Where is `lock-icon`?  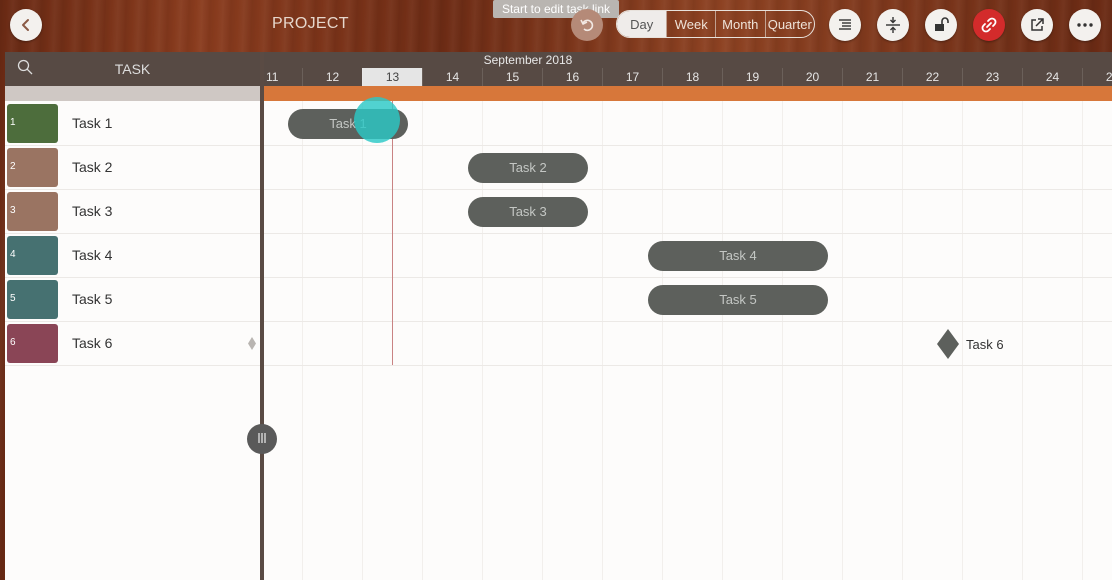
lock-icon is located at coordinates (941, 25).